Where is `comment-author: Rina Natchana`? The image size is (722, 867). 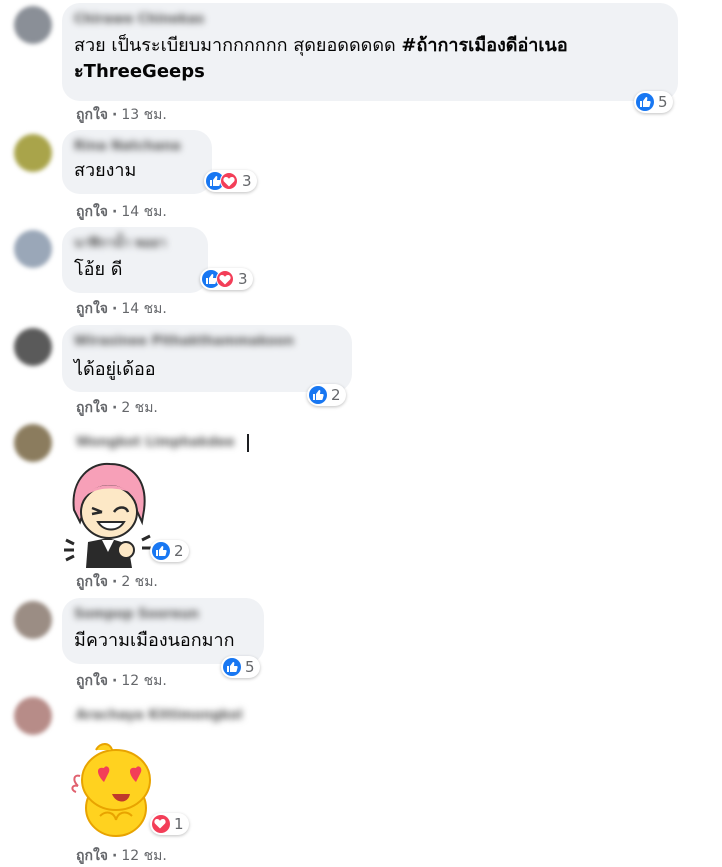 comment-author: Rina Natchana is located at coordinates (137, 147).